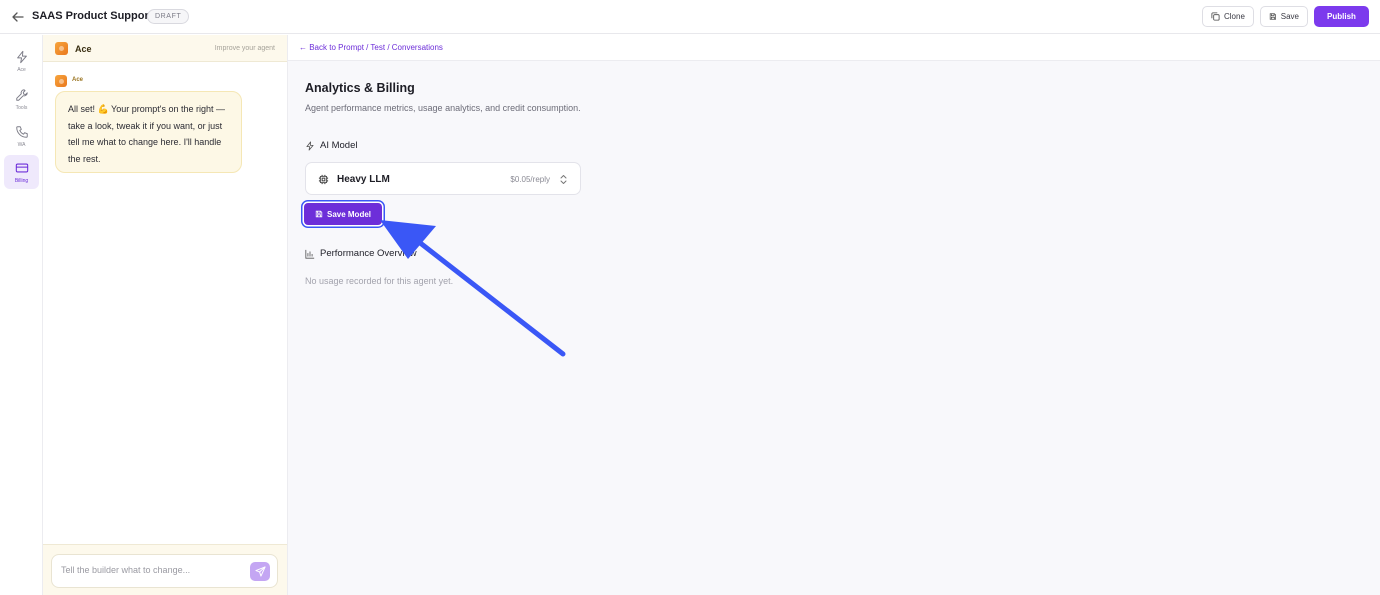 This screenshot has width=1380, height=595. What do you see at coordinates (21, 315) in the screenshot?
I see `left-rail: Ace Tools WA Billing` at bounding box center [21, 315].